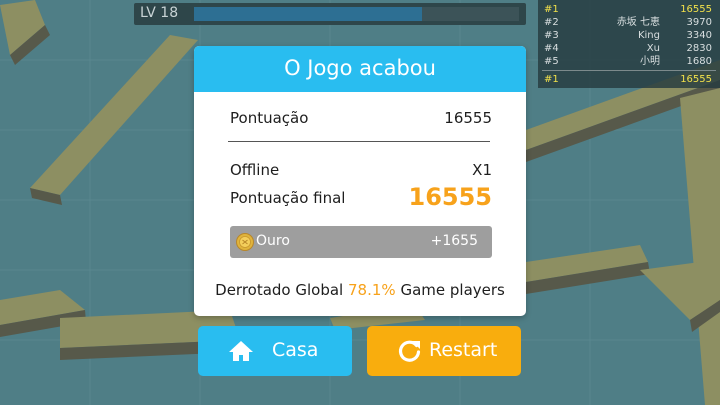 This screenshot has width=720, height=405. I want to click on score-row: Pontuação 16555, so click(361, 118).